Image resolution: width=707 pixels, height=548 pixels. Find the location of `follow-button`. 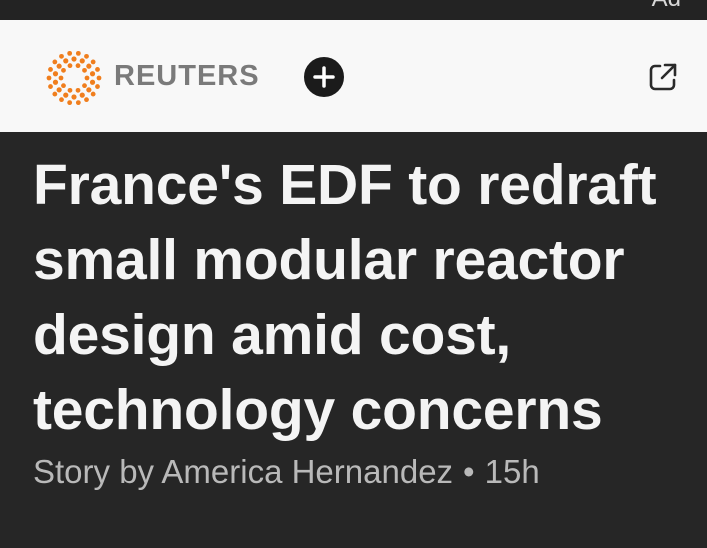

follow-button is located at coordinates (324, 77).